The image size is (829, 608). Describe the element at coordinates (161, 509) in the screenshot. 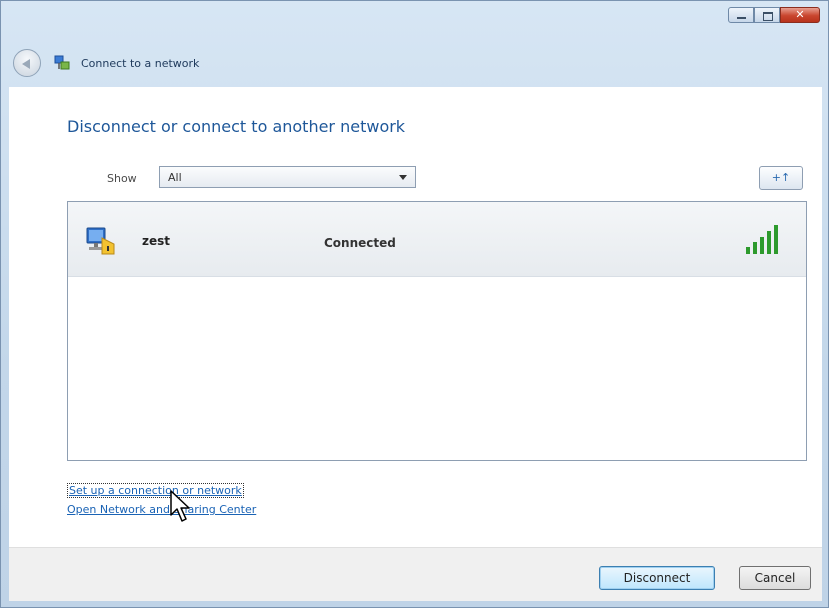

I see `open-network-center-link: Open Network and Sharing Center` at that location.